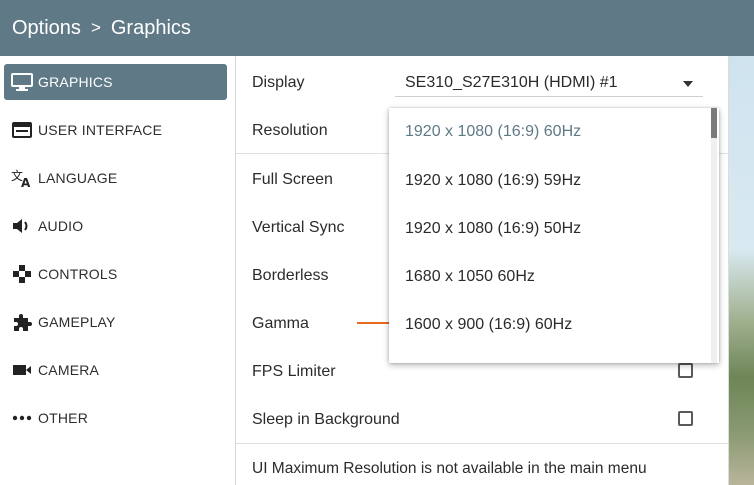 The image size is (754, 485). What do you see at coordinates (22, 322) in the screenshot?
I see `puzzle-icon` at bounding box center [22, 322].